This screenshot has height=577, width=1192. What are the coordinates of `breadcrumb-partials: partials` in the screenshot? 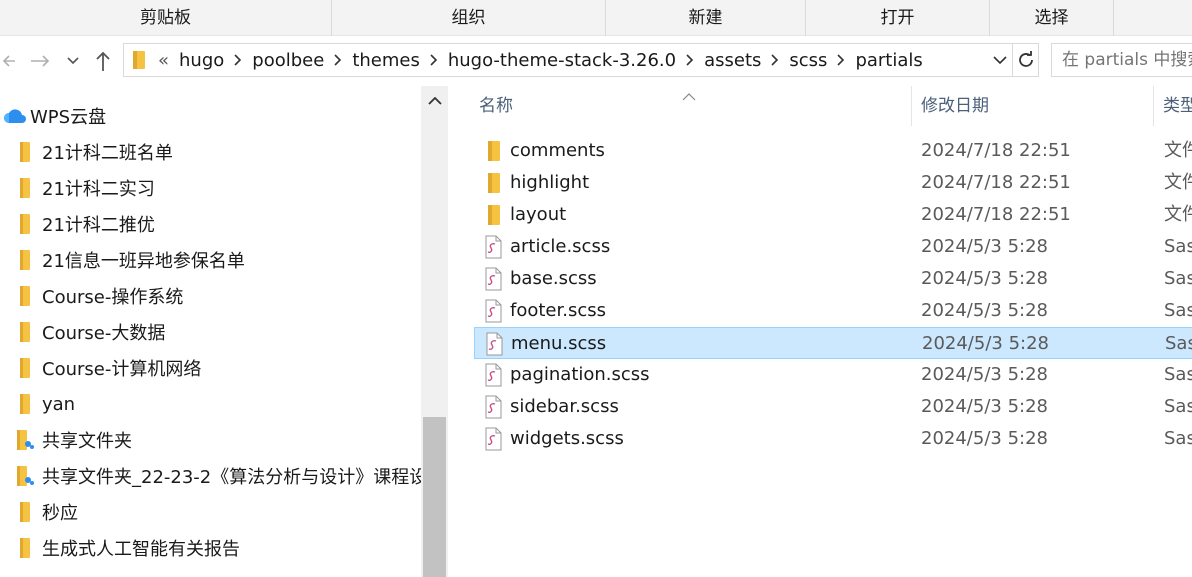 It's located at (888, 60).